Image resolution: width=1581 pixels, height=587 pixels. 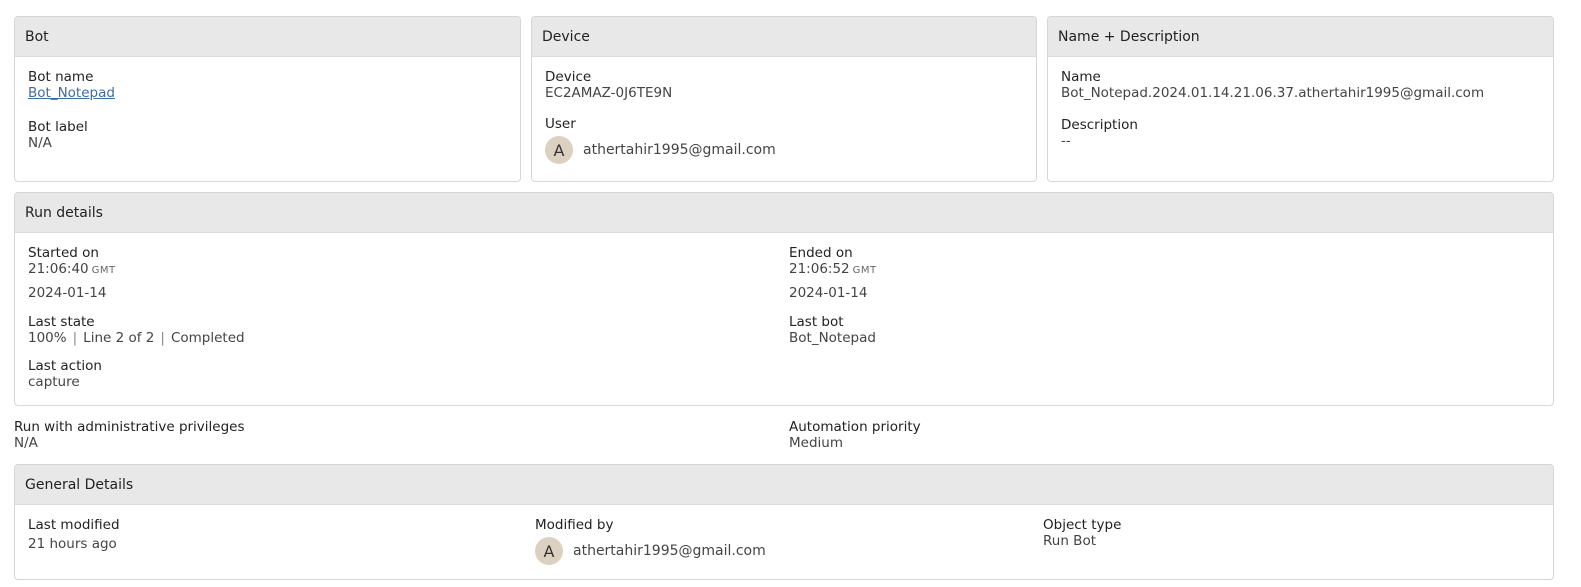 I want to click on run-details-title: Run details, so click(x=784, y=213).